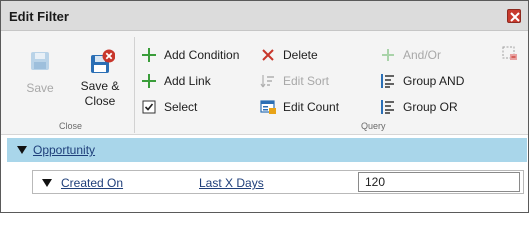  Describe the element at coordinates (373, 126) in the screenshot. I see `query-group-label: Query` at that location.